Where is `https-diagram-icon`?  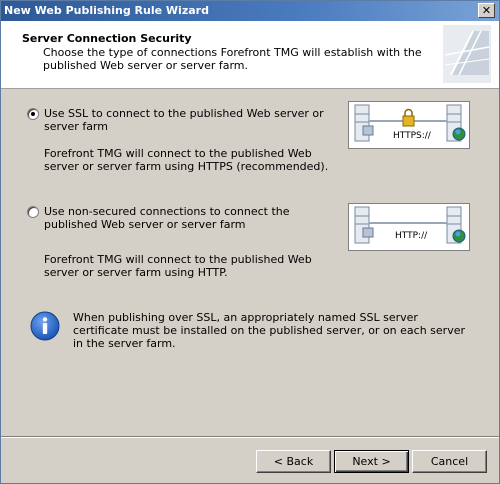 https-diagram-icon is located at coordinates (410, 123).